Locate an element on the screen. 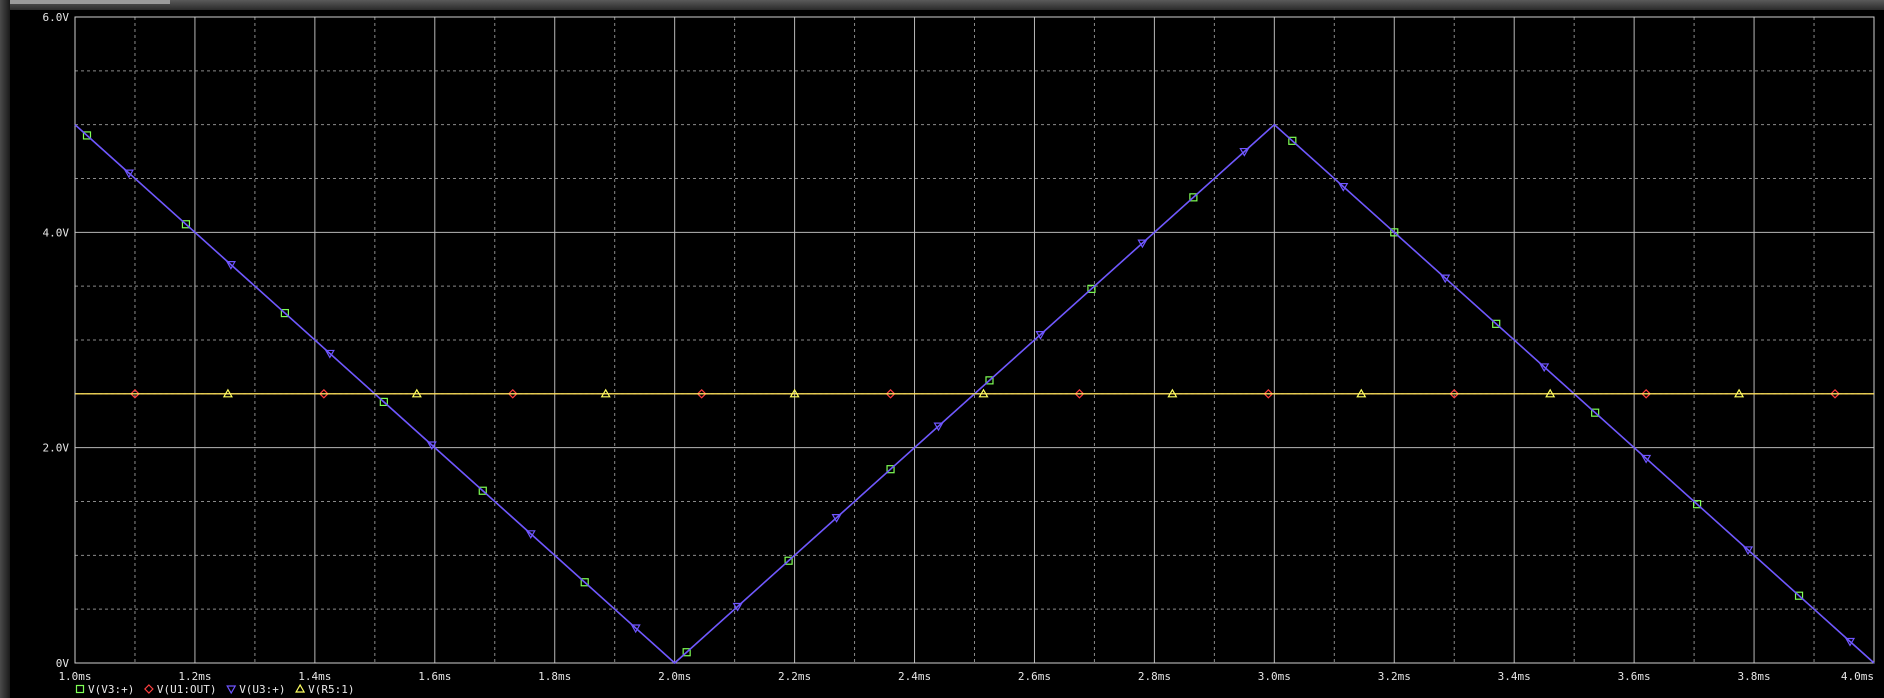 The width and height of the screenshot is (1884, 698). x-tick-label: 1.8ms is located at coordinates (554, 676).